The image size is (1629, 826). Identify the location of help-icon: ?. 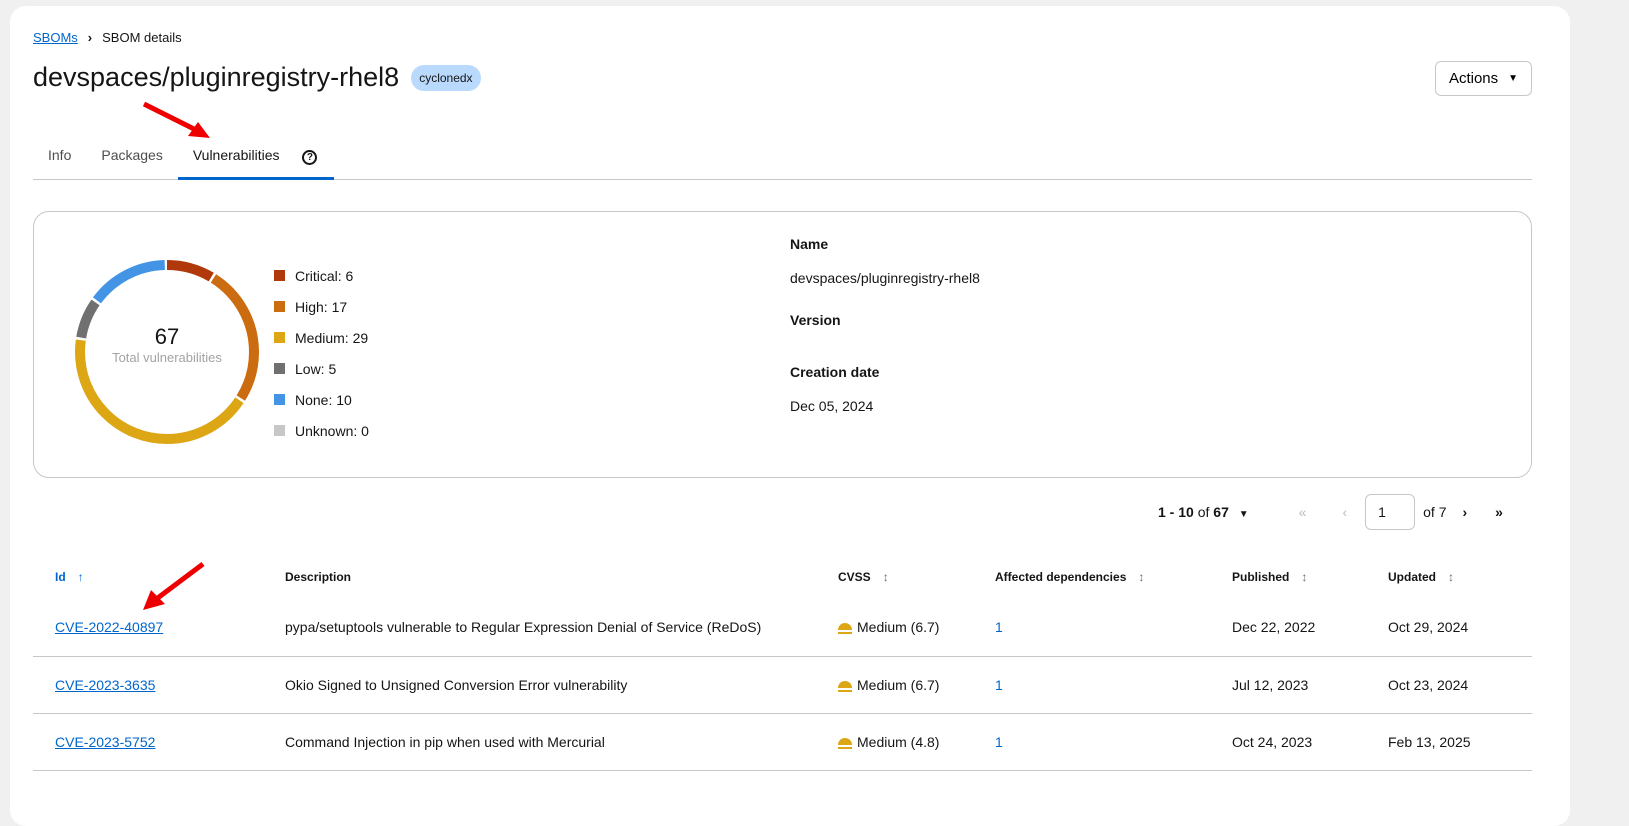
(309, 157).